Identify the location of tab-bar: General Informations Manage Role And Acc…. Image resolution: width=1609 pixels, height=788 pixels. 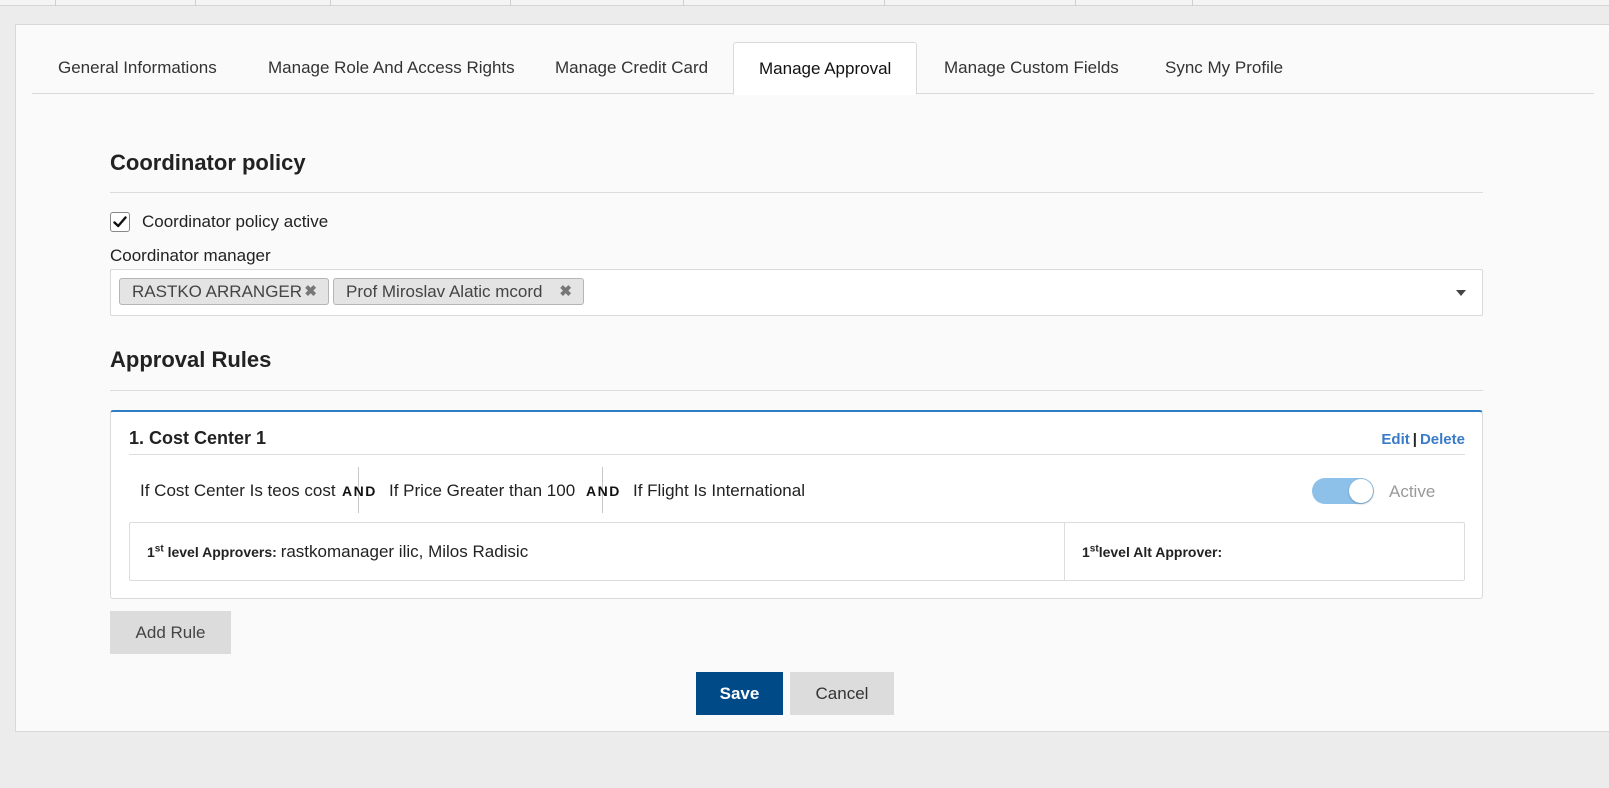
(813, 68).